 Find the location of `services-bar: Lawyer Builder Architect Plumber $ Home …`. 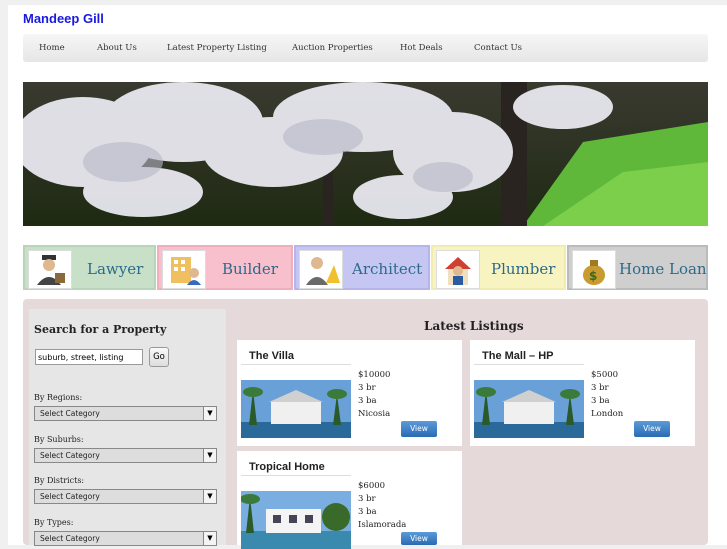

services-bar: Lawyer Builder Architect Plumber $ Home … is located at coordinates (365, 267).